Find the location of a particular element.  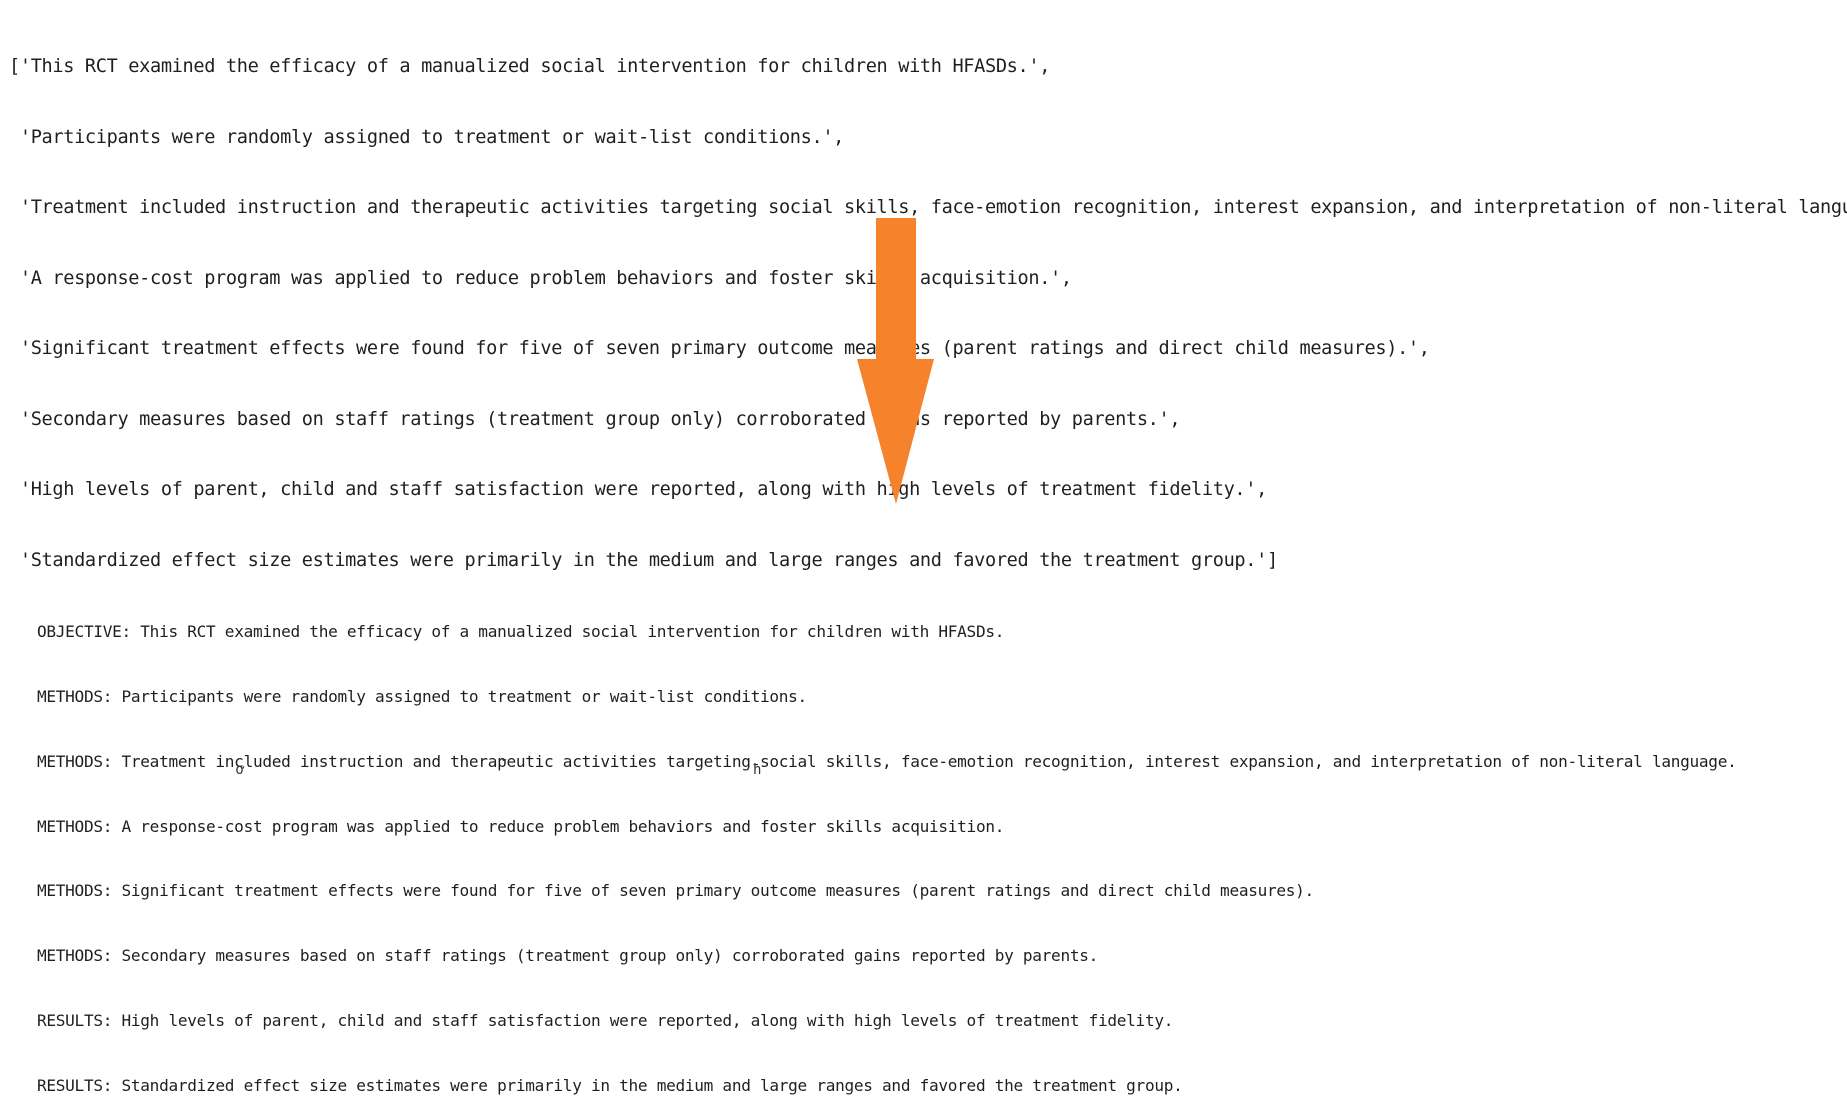

section-label: OBJECTIVE: is located at coordinates (84, 632).